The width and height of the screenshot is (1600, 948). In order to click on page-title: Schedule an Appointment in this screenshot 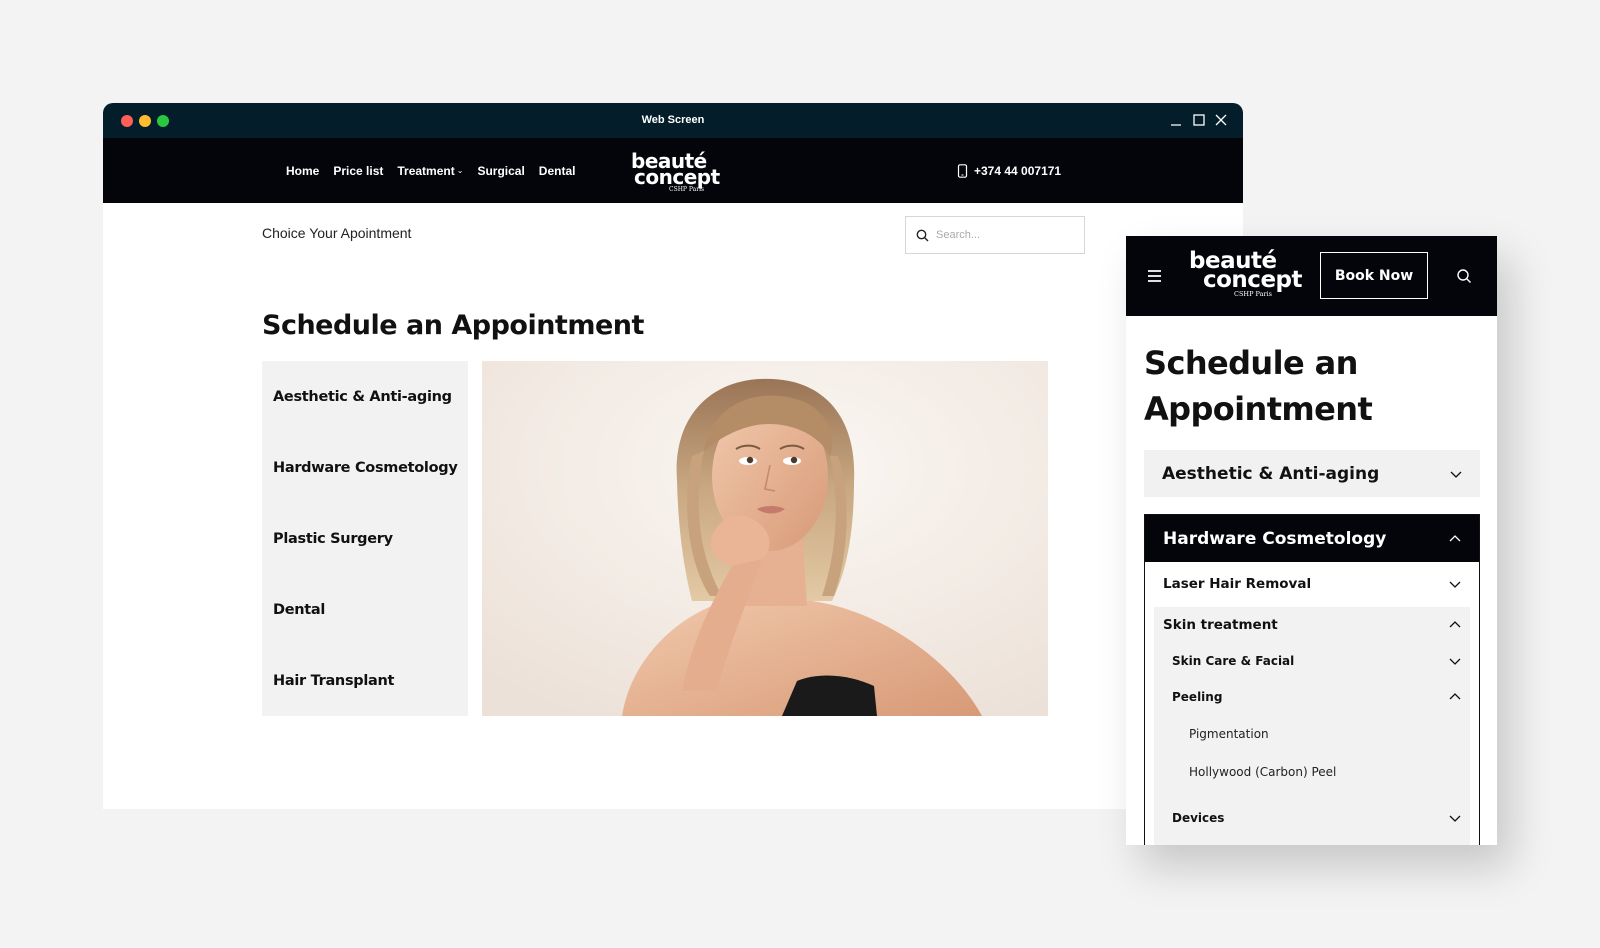, I will do `click(453, 325)`.